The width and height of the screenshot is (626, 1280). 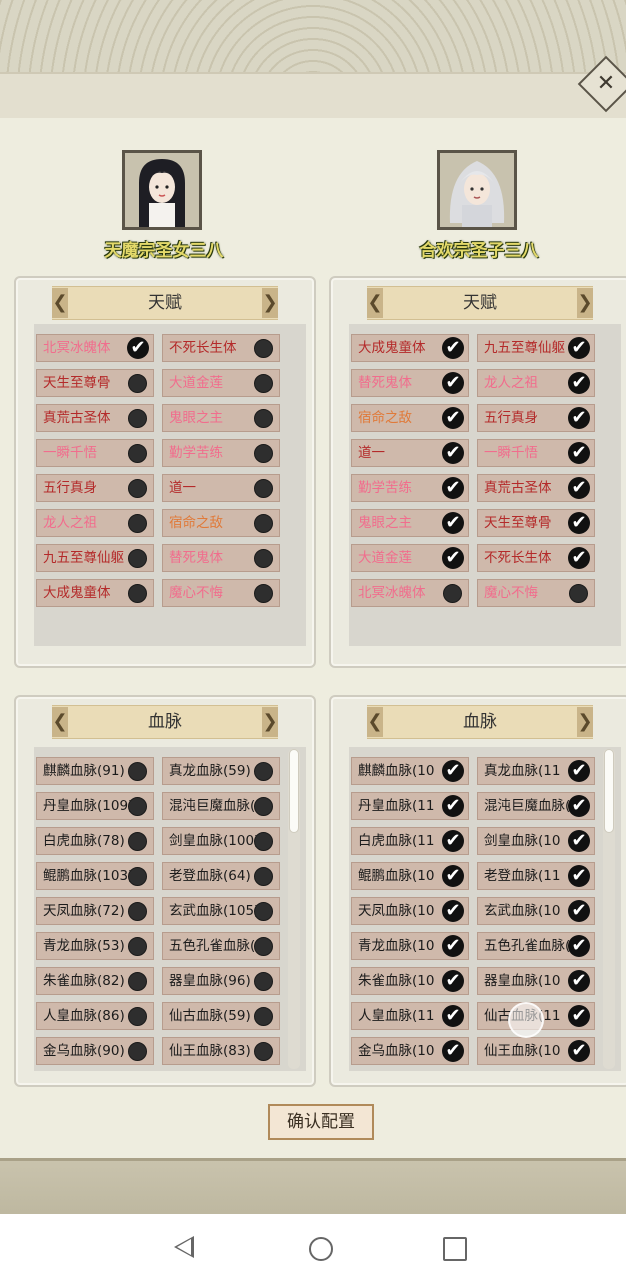 What do you see at coordinates (536, 383) in the screenshot?
I see `option-cell: 龙人之祖 ✔` at bounding box center [536, 383].